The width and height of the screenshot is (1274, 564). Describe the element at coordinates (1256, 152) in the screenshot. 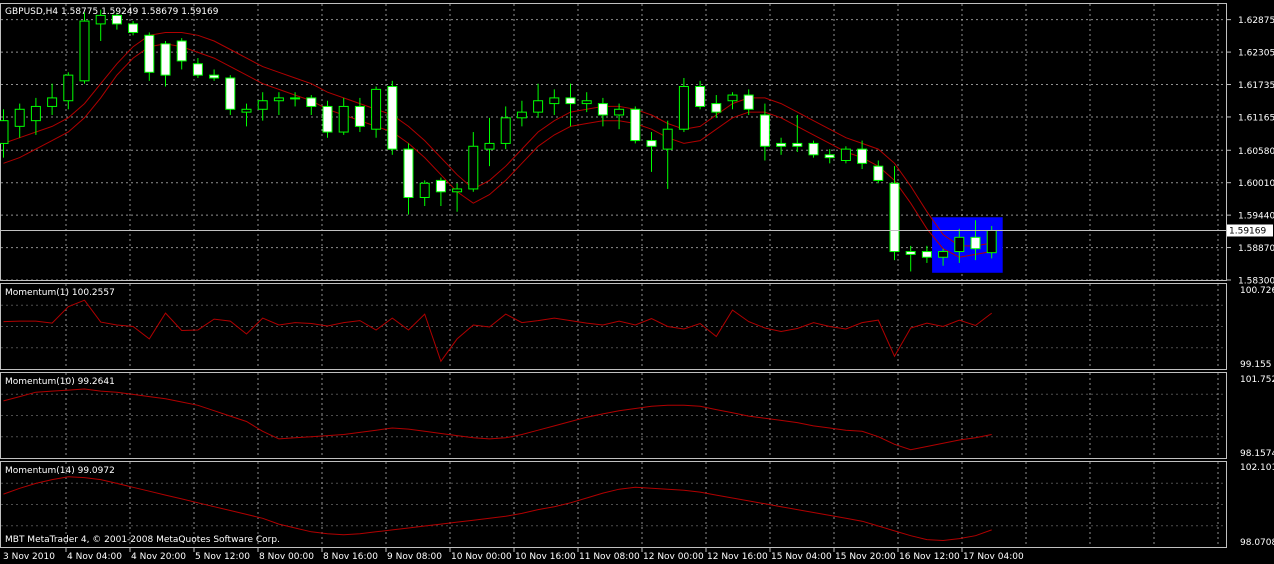

I see `price-tick-label: 1.60580` at that location.